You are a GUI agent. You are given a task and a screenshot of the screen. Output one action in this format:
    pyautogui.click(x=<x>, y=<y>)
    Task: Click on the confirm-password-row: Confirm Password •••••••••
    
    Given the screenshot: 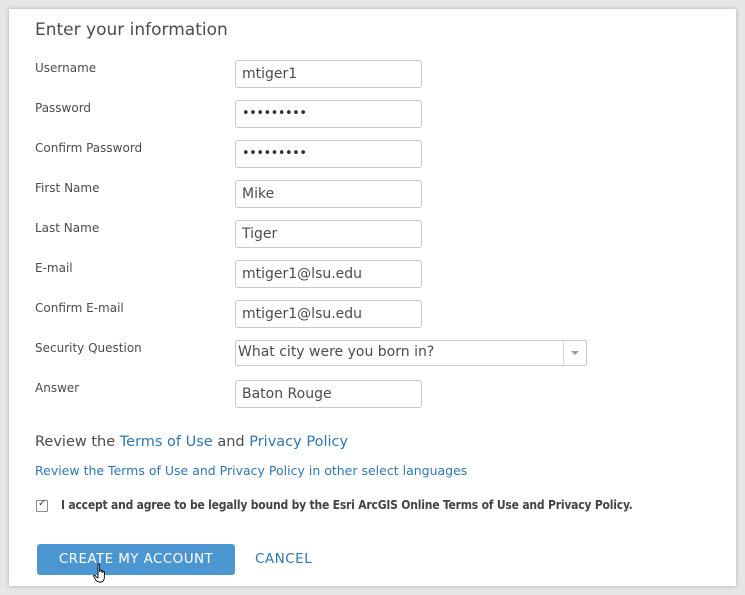 What is the action you would take?
    pyautogui.click(x=372, y=155)
    